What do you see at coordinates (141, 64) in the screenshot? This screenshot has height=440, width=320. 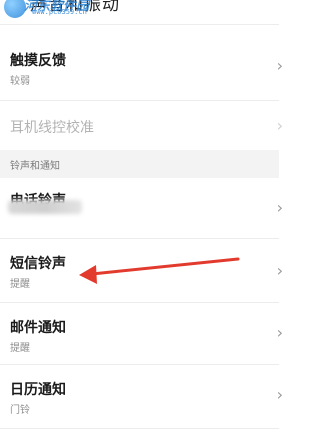 I see `row-touch-feedback: 触摸反馈 较弱 ›` at bounding box center [141, 64].